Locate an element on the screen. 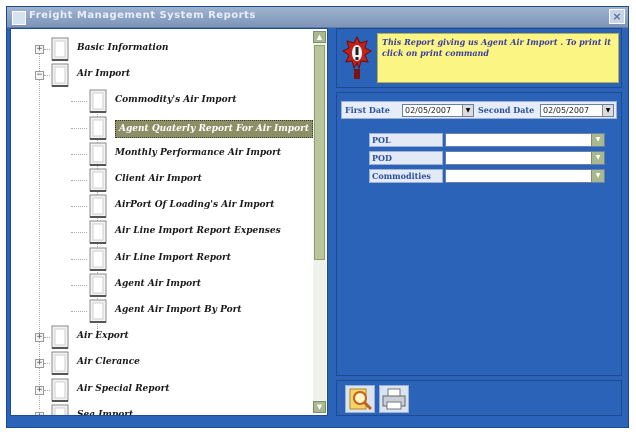 The height and width of the screenshot is (432, 636). pol-select: ▼ is located at coordinates (525, 140).